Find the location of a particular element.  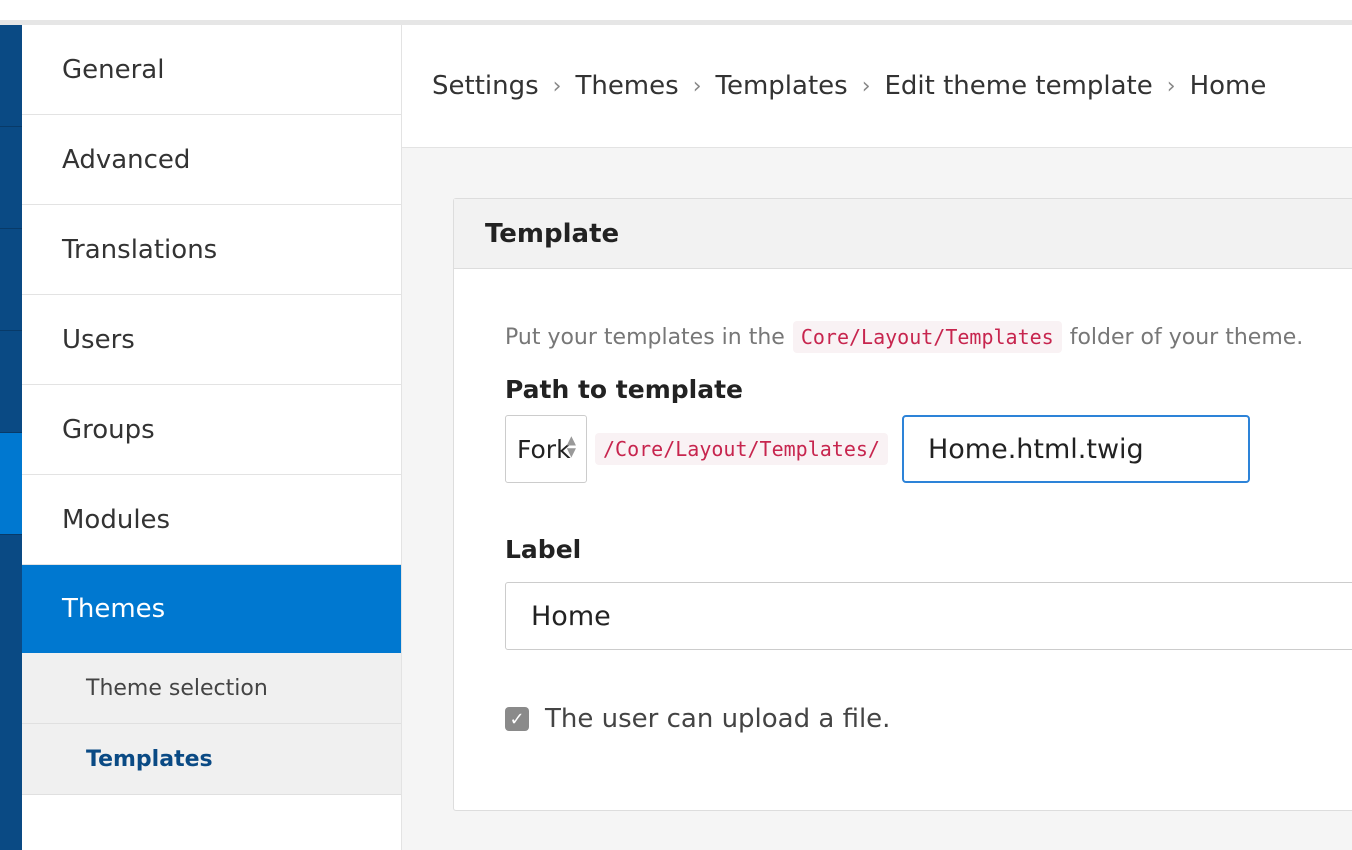

subnav-item-templates: Templates is located at coordinates (211, 759).